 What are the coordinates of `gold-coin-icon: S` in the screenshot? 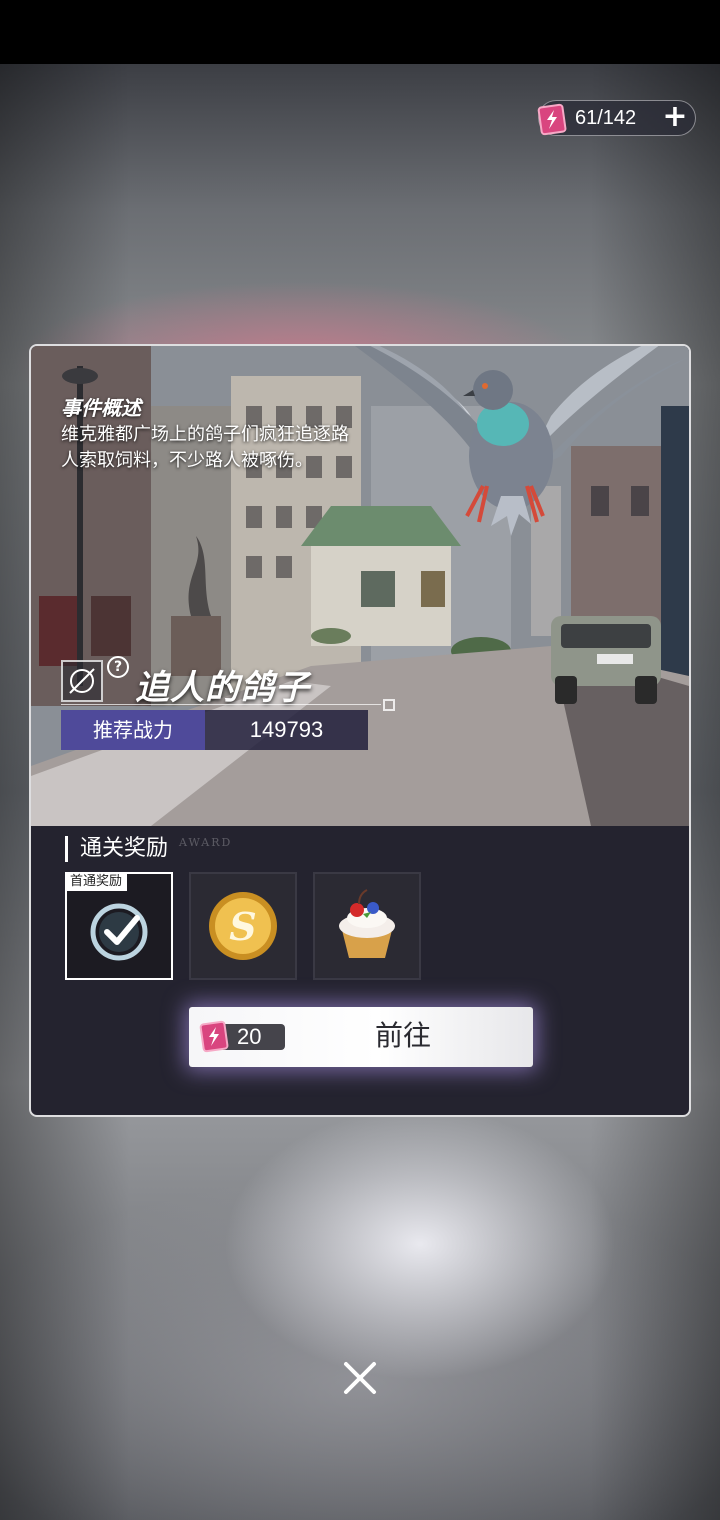 It's located at (243, 926).